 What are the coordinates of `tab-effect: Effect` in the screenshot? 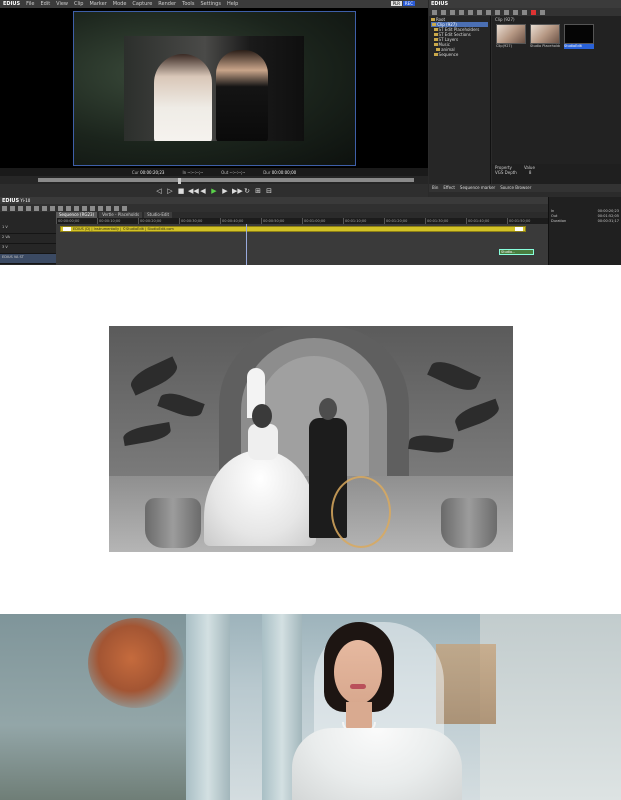 It's located at (449, 188).